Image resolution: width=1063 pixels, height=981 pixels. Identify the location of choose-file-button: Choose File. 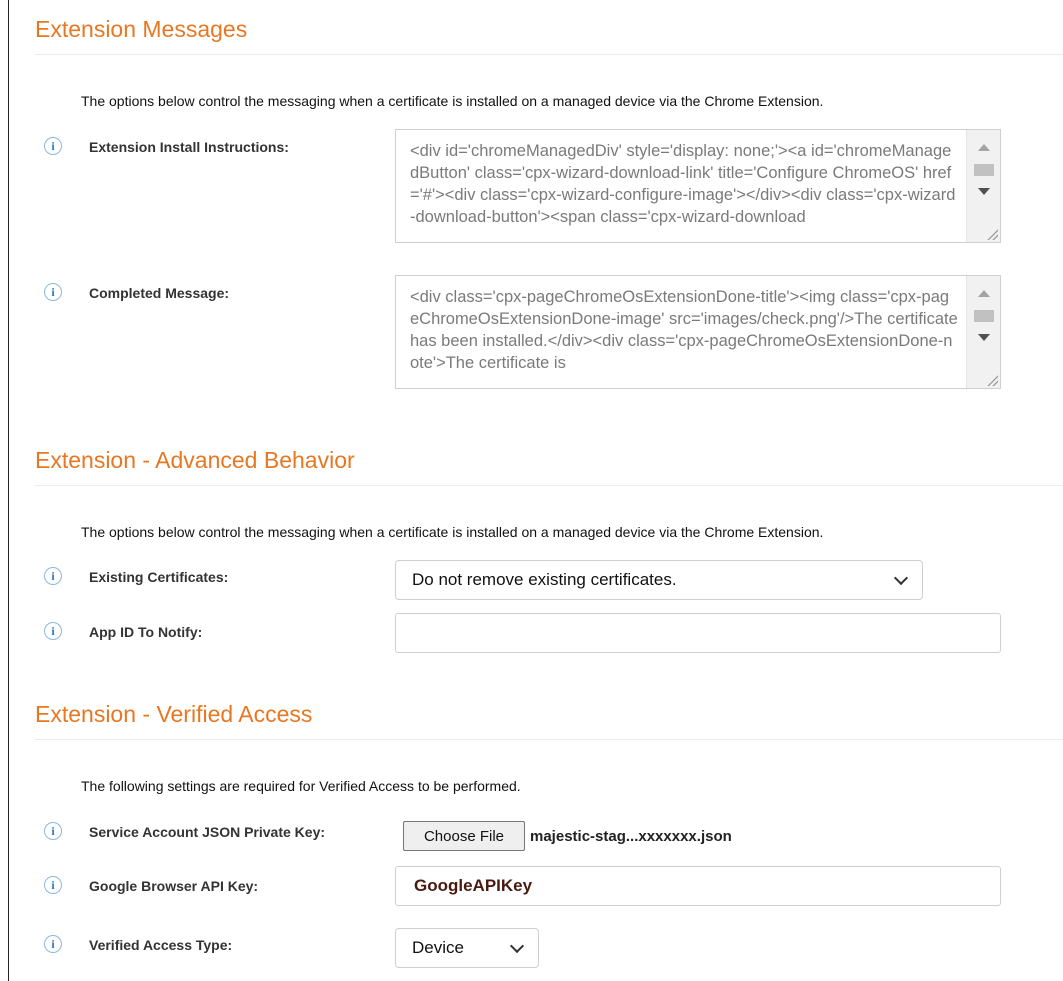
(464, 836).